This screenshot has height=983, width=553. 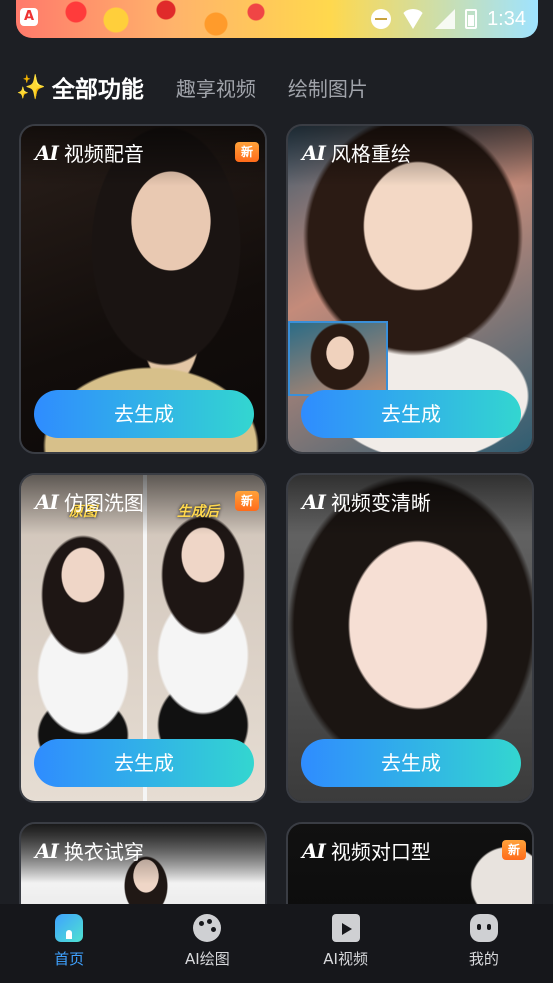 I want to click on battery-icon, so click(x=471, y=19).